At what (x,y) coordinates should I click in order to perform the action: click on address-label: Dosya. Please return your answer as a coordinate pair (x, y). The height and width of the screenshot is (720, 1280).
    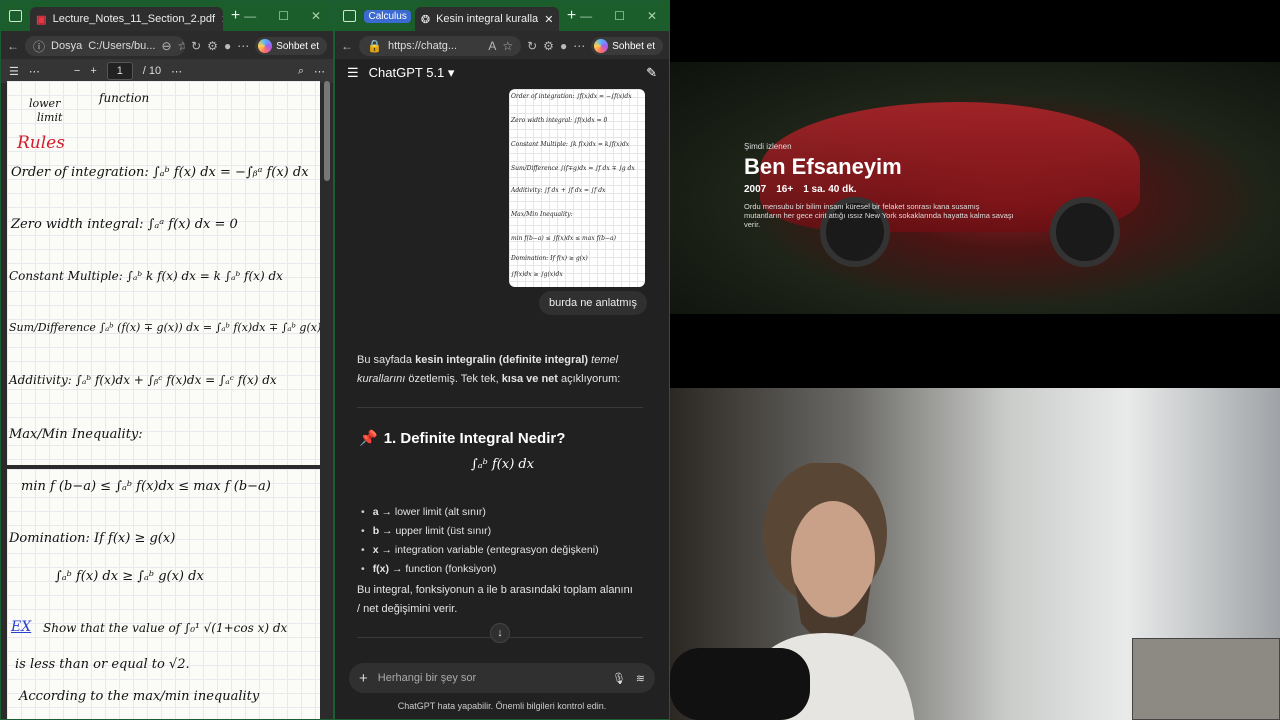
    Looking at the image, I should click on (67, 46).